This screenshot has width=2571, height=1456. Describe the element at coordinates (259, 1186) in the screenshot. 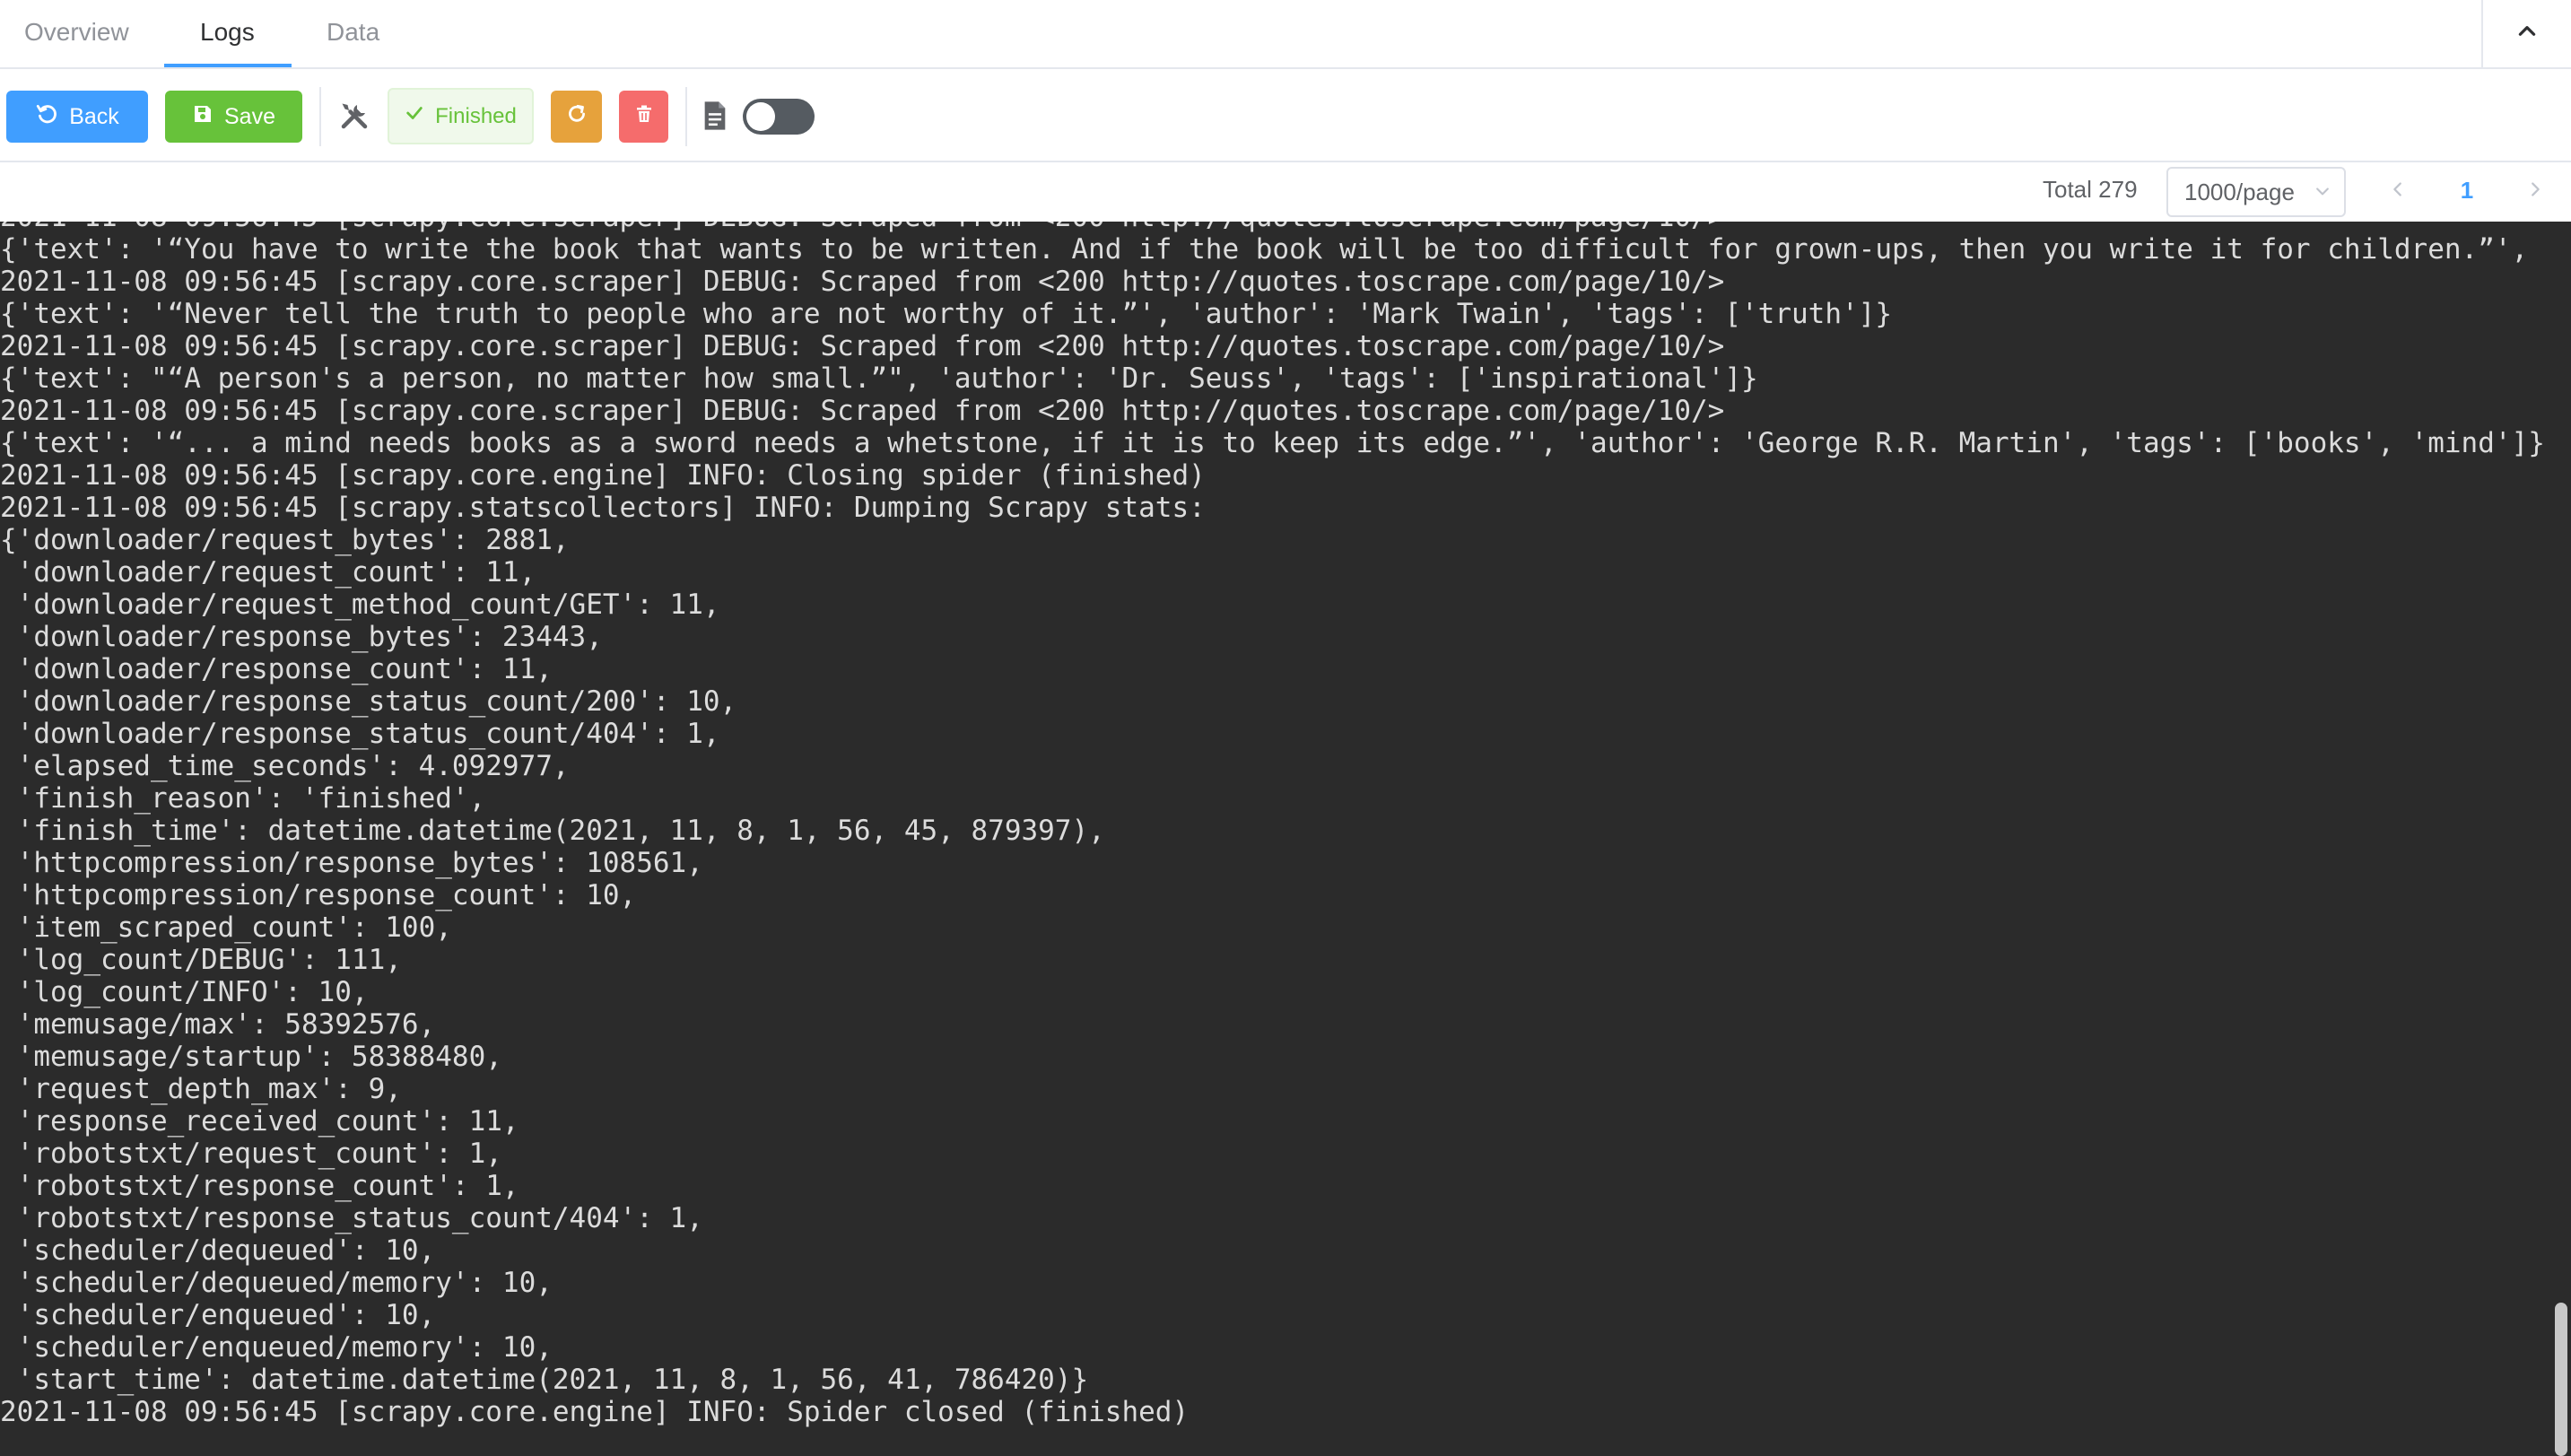

I see `log-line: 'robotstxt/response_count': 1,` at that location.